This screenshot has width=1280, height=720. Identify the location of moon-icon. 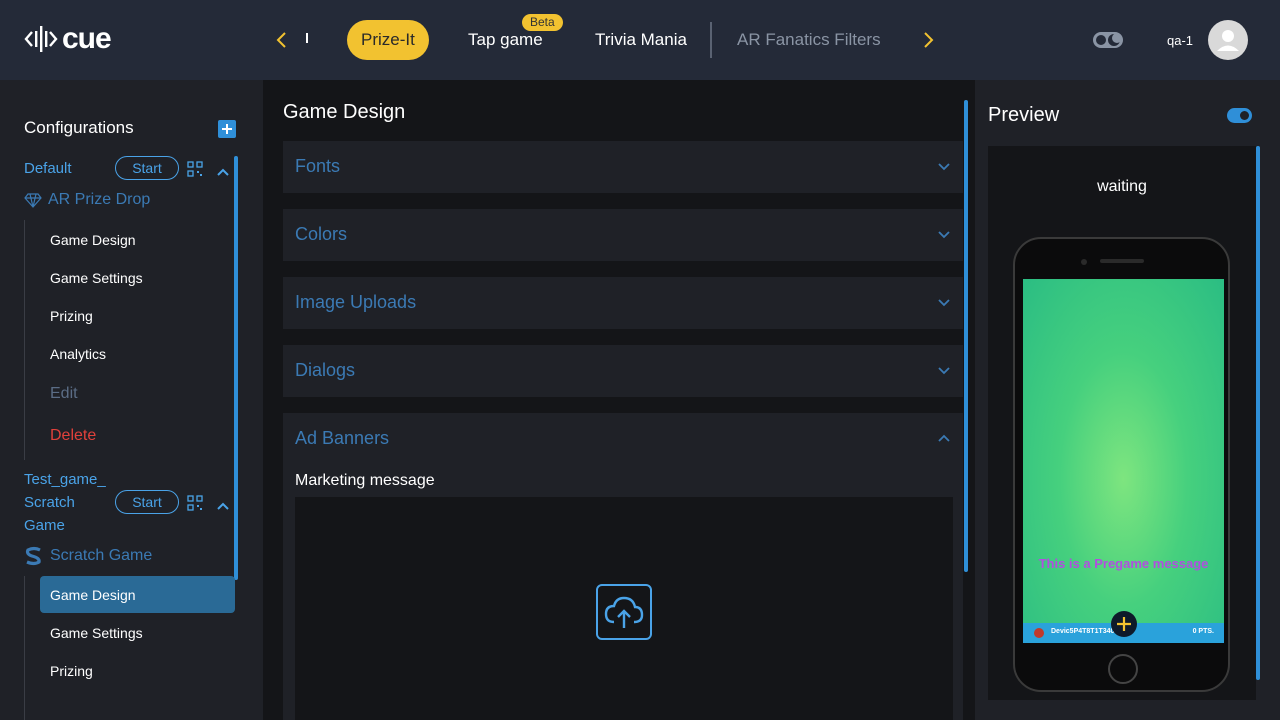
(1108, 40).